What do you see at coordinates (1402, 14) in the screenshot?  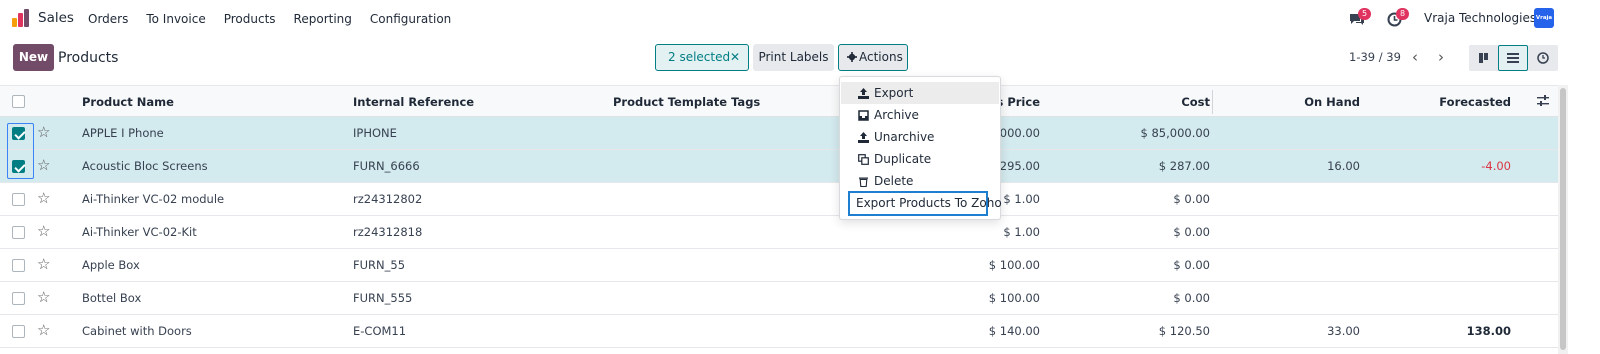 I see `activities-badge: 8` at bounding box center [1402, 14].